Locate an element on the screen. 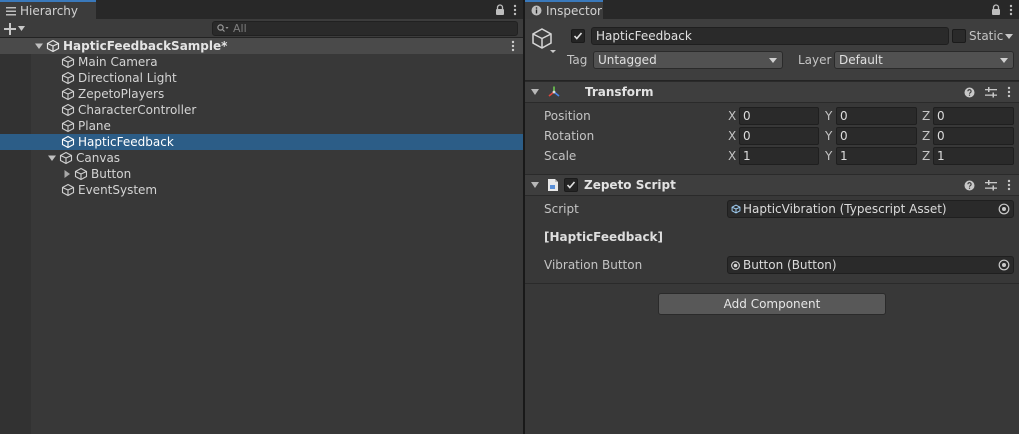 This screenshot has width=1019, height=434. hierarchy-item-label: Directional Light is located at coordinates (127, 78).